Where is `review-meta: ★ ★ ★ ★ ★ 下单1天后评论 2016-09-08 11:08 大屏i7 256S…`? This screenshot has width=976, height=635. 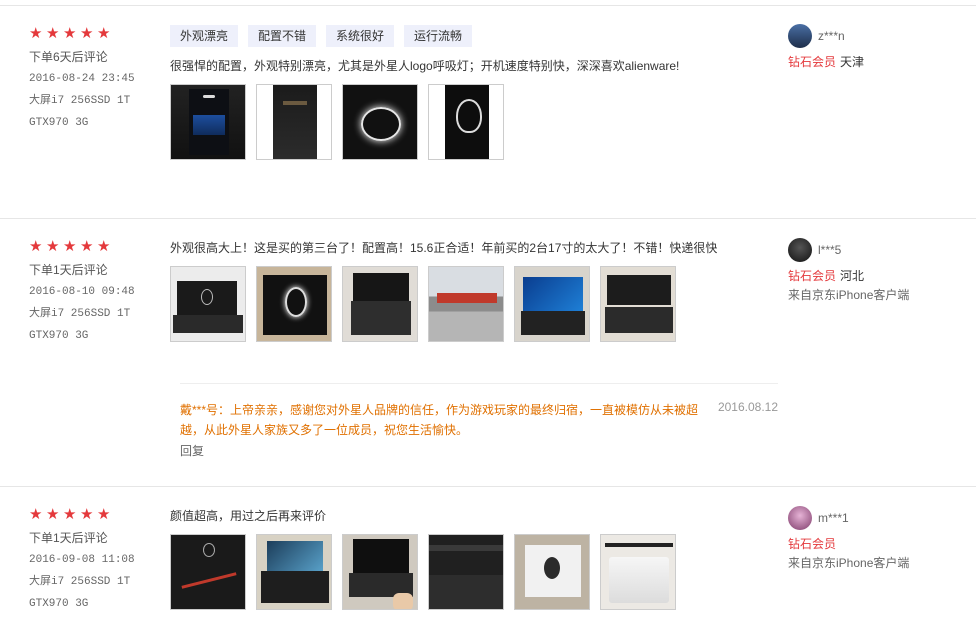
review-meta: ★ ★ ★ ★ ★ 下单1天后评论 2016-09-08 11:08 大屏i7 256S… is located at coordinates (82, 561).